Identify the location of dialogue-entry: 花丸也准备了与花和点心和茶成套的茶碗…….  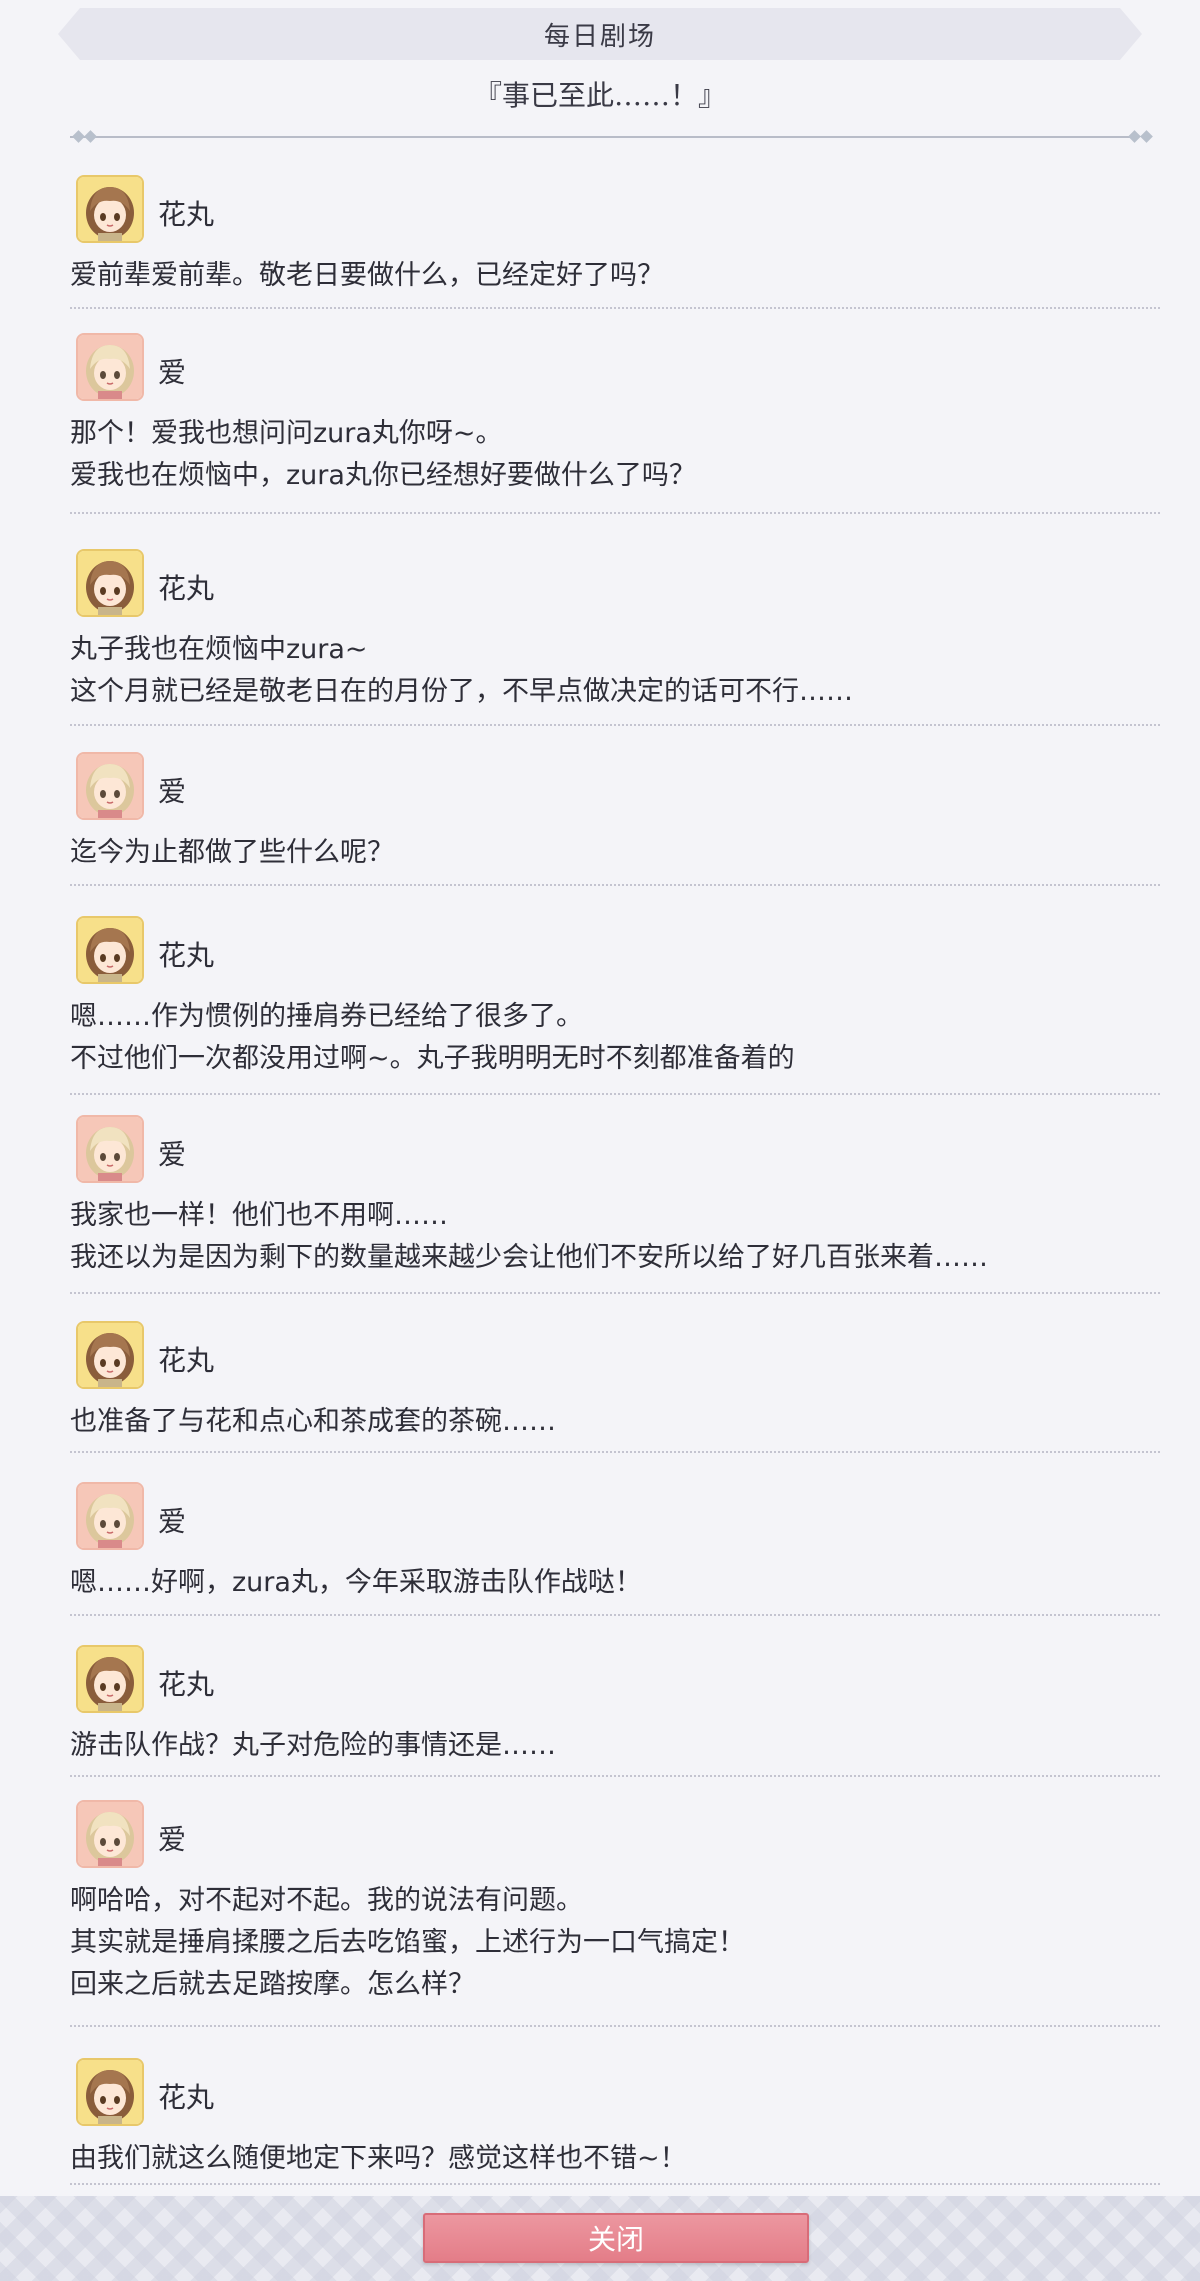
(615, 1382).